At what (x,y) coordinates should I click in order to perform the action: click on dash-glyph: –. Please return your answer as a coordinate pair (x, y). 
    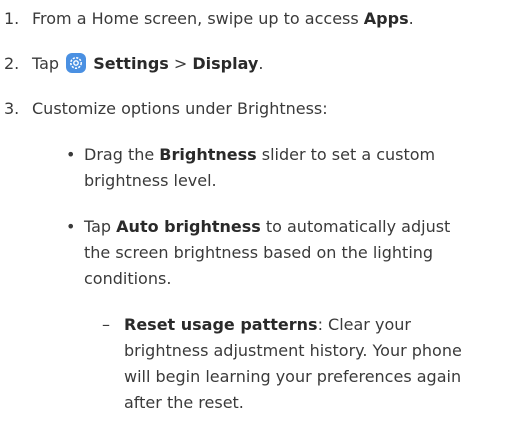
    Looking at the image, I should click on (106, 324).